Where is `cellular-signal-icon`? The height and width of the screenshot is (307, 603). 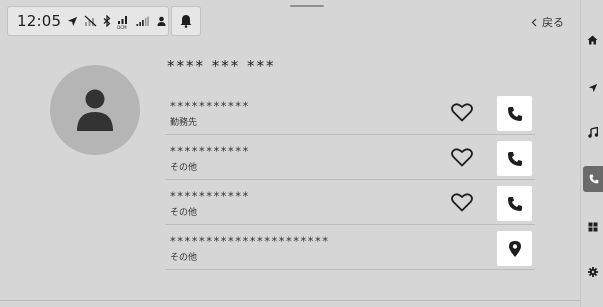 cellular-signal-icon is located at coordinates (143, 21).